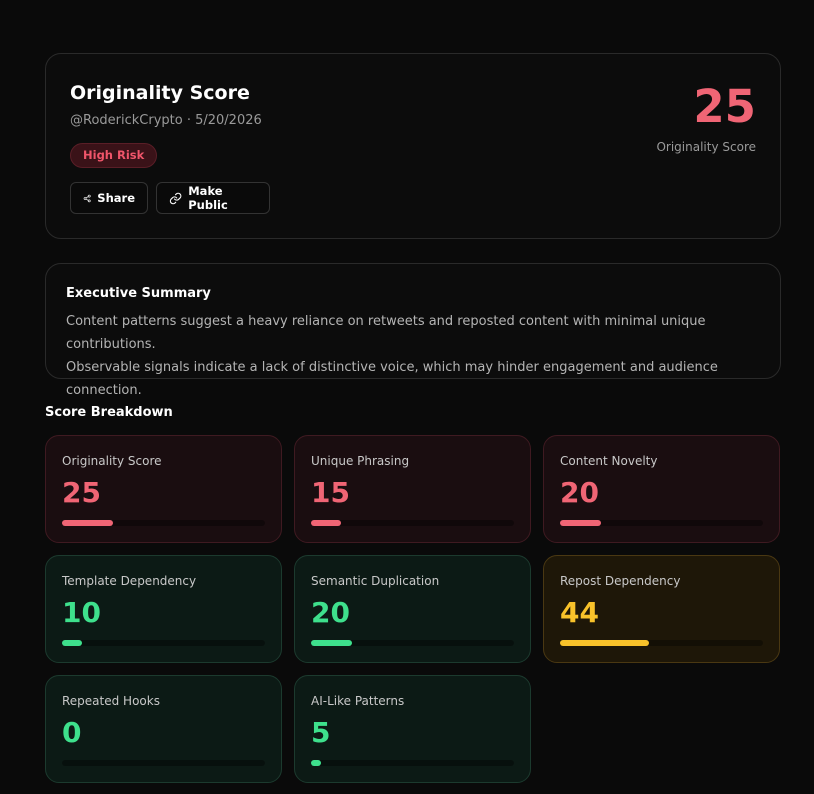 This screenshot has width=814, height=794. Describe the element at coordinates (163, 729) in the screenshot. I see `metric-card: Repeated Hooks 0` at that location.